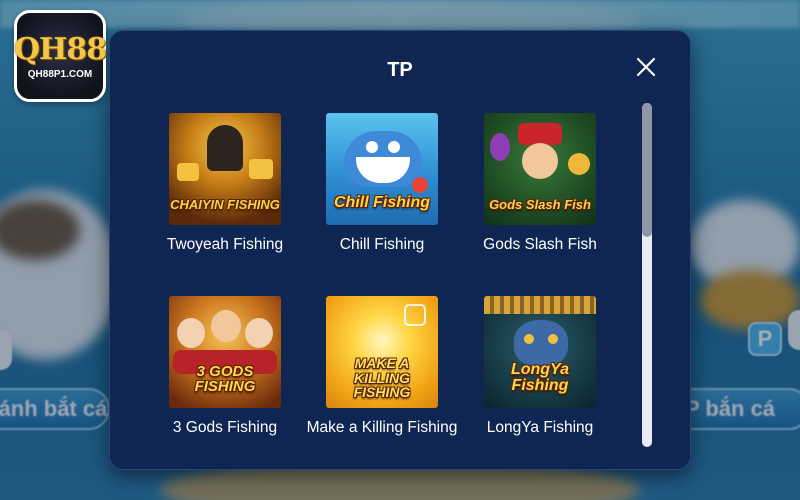  What do you see at coordinates (540, 305) in the screenshot?
I see `game-art-coins-row` at bounding box center [540, 305].